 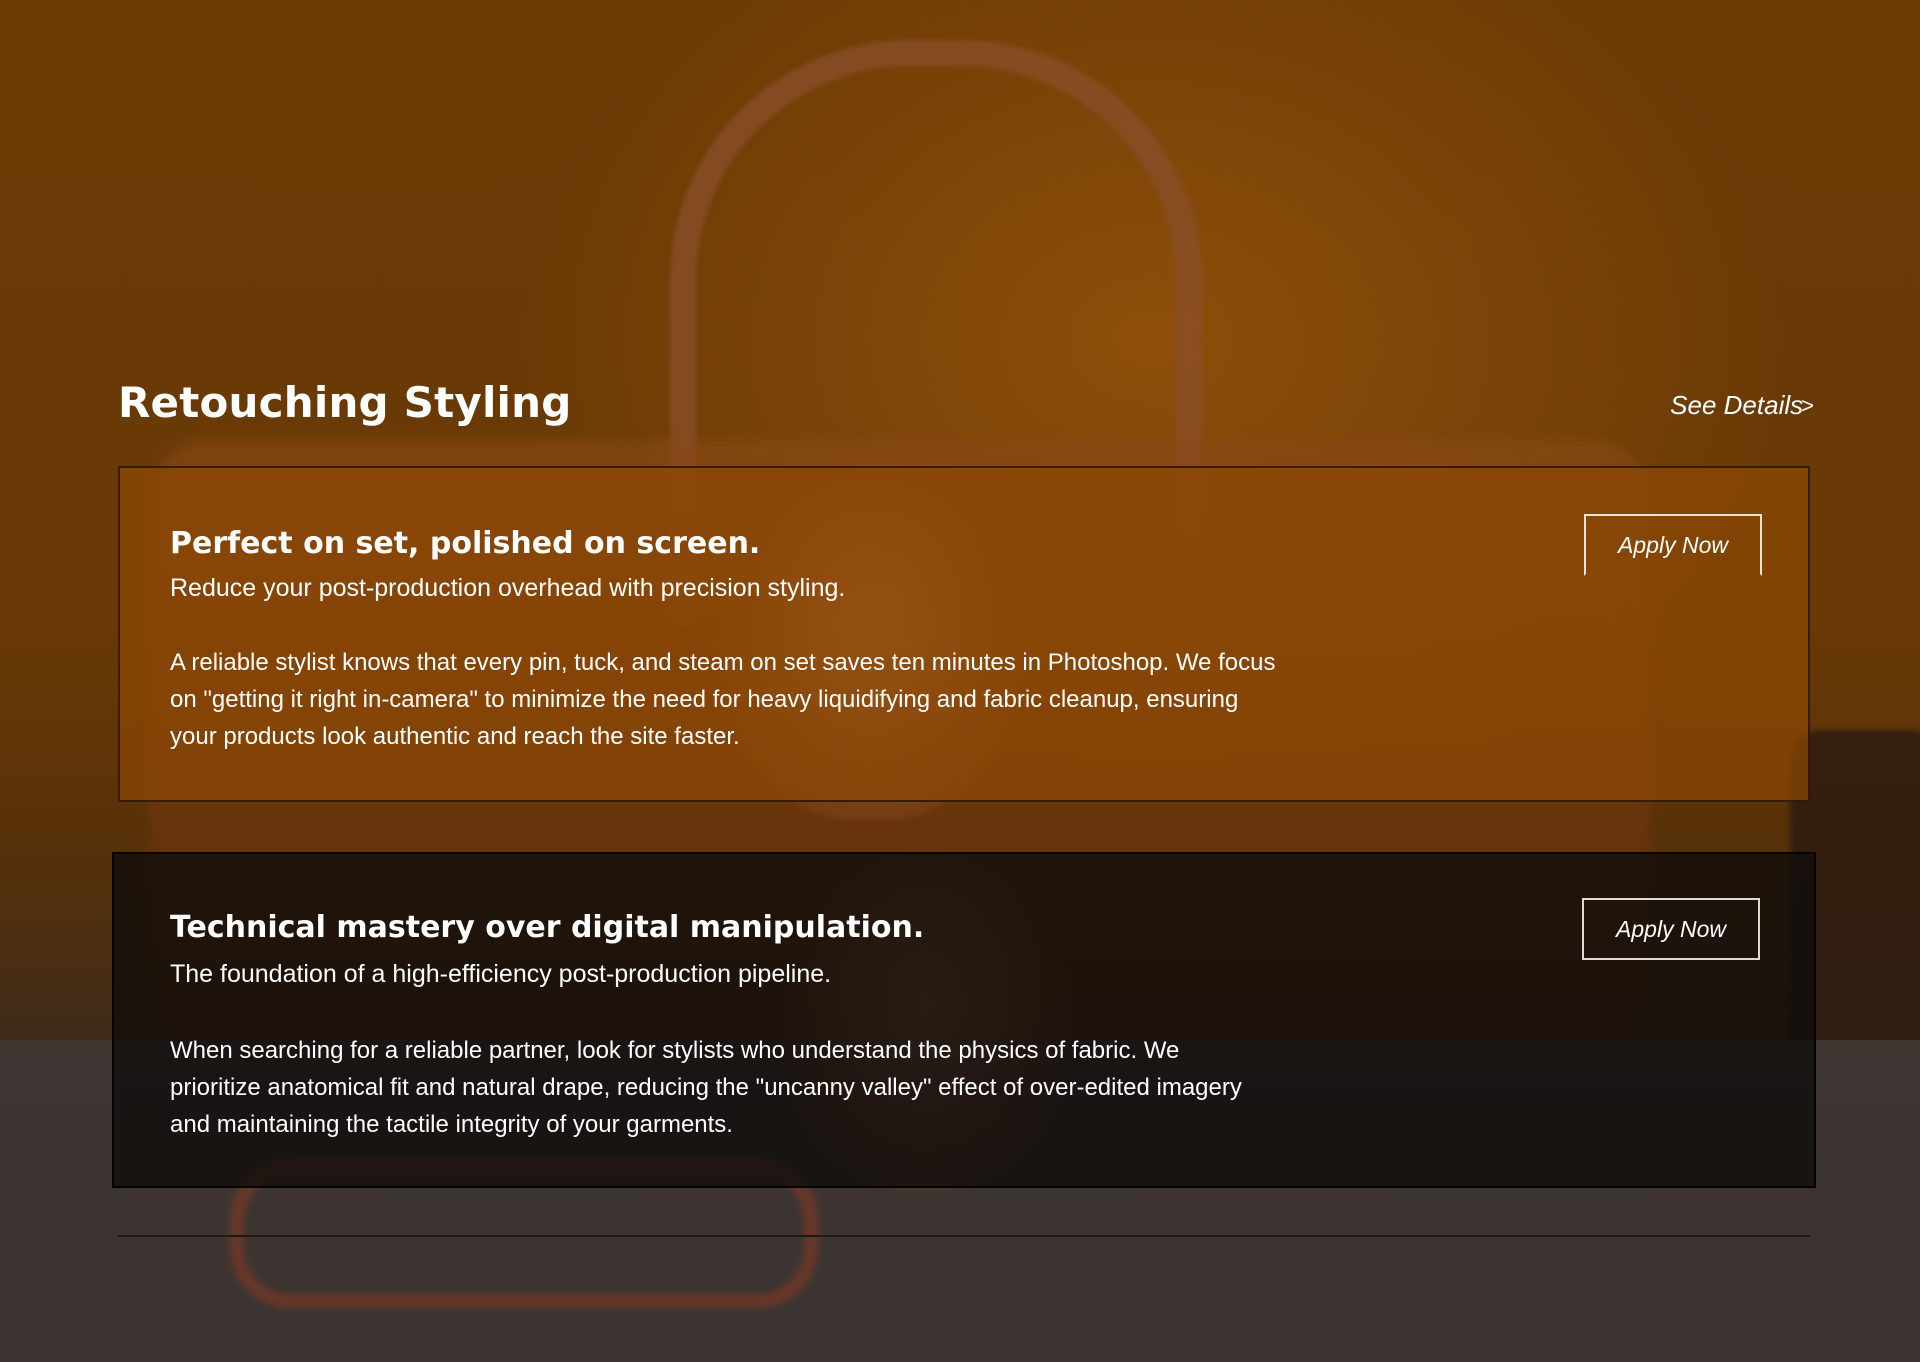 I want to click on see-details-link: See Details >, so click(x=1742, y=405).